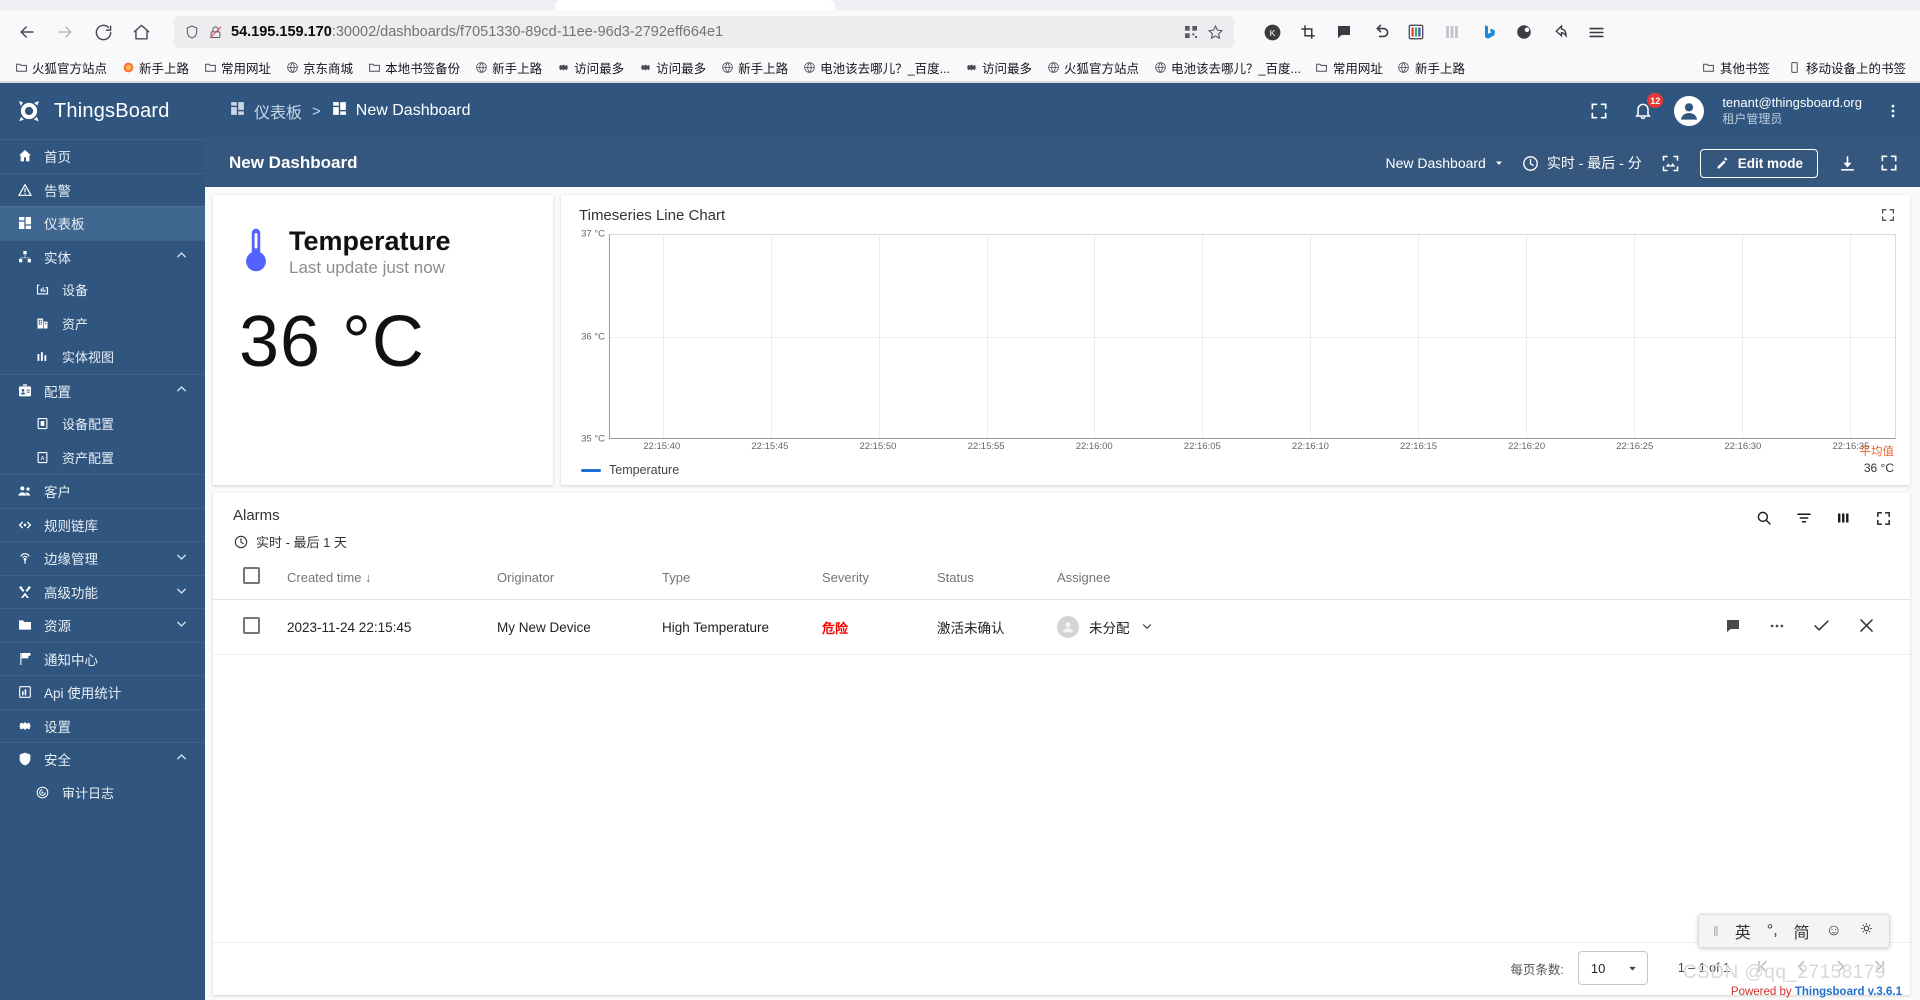 This screenshot has height=1000, width=1920. What do you see at coordinates (102, 111) in the screenshot?
I see `brand-logo: ThingsBoard` at bounding box center [102, 111].